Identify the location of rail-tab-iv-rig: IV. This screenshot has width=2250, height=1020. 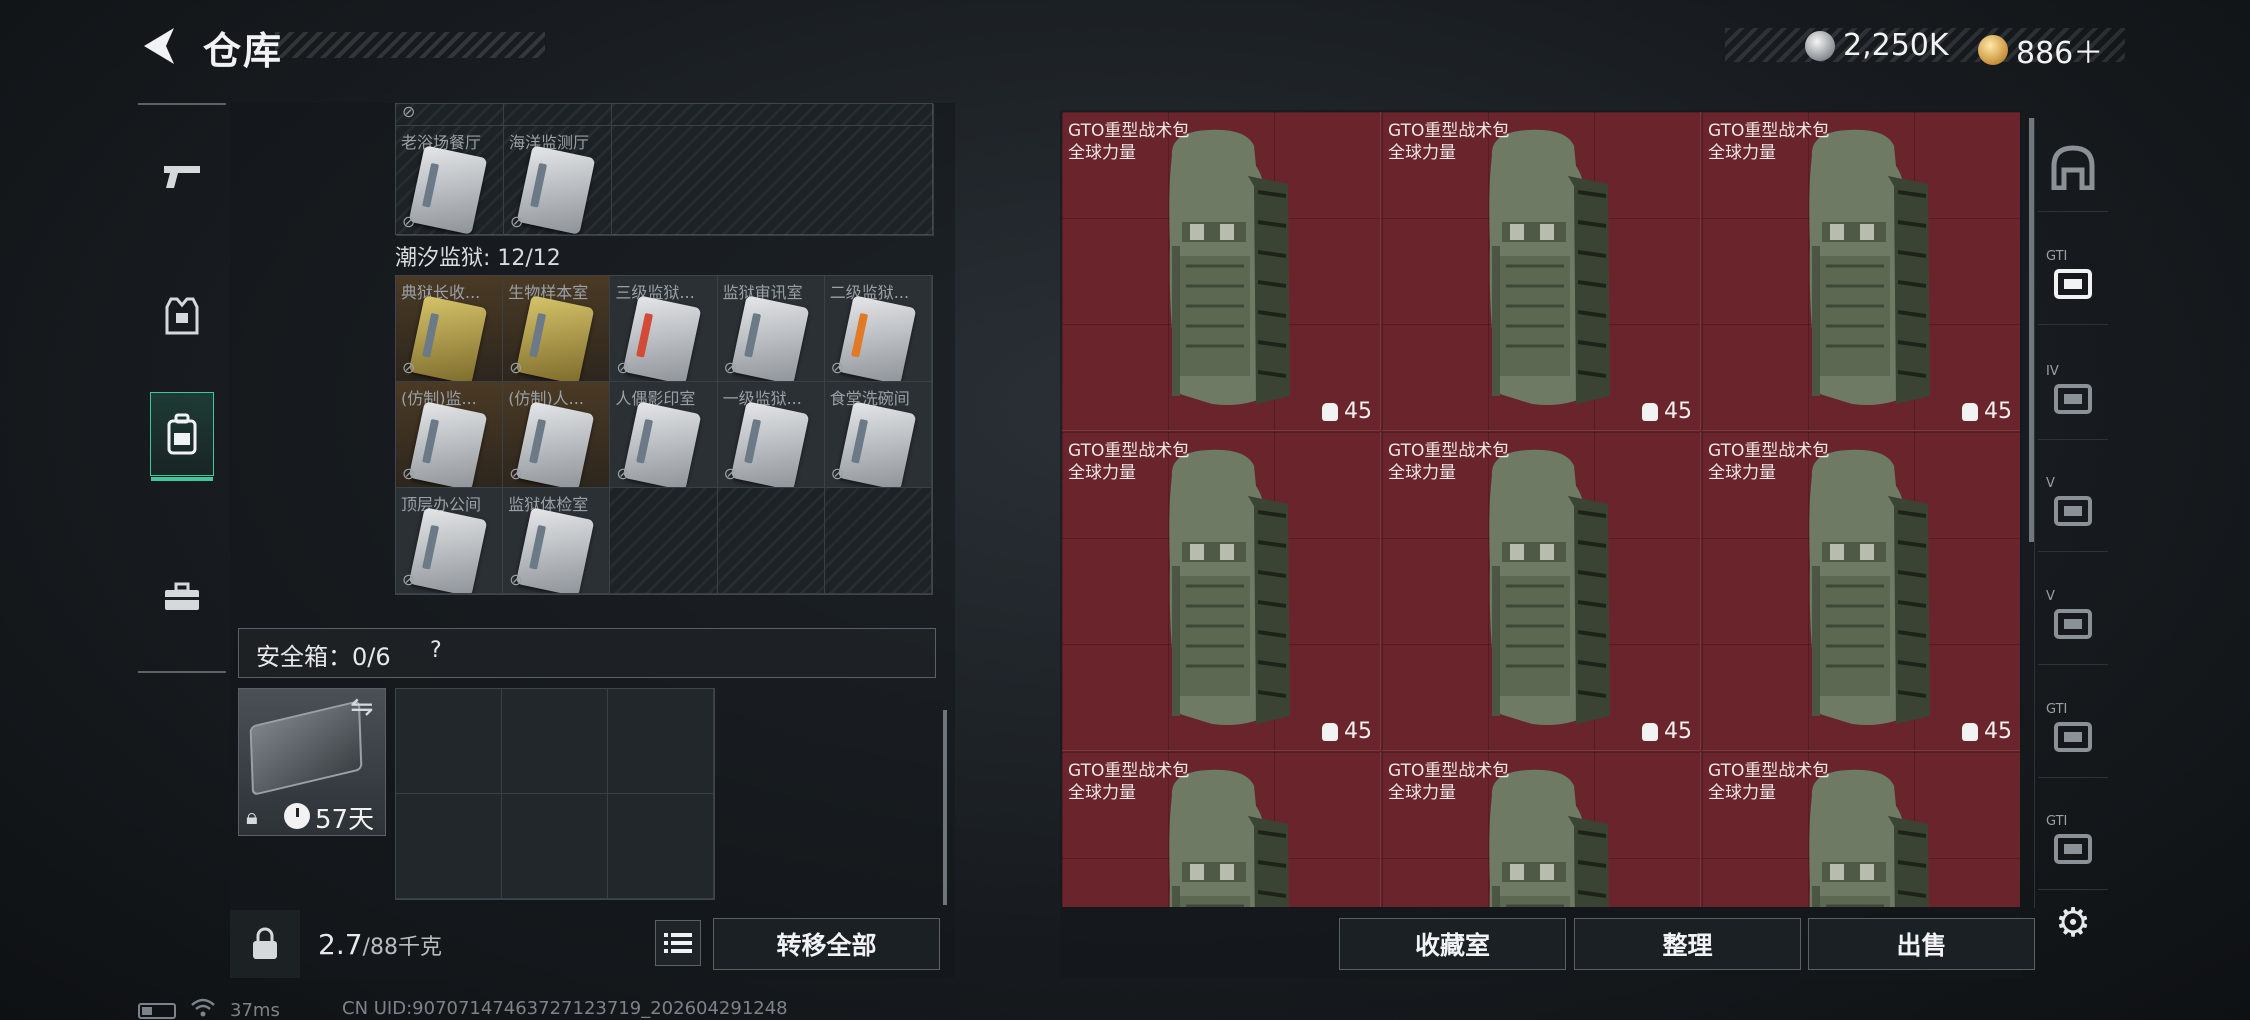
(2073, 395).